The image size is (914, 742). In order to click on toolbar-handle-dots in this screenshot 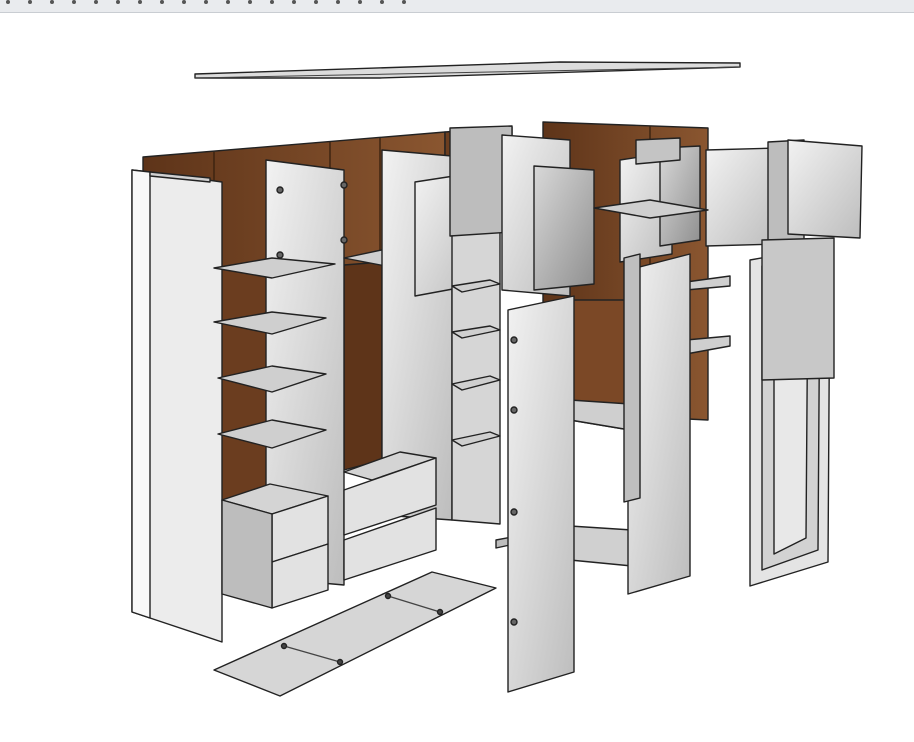, I will do `click(215, 2)`.